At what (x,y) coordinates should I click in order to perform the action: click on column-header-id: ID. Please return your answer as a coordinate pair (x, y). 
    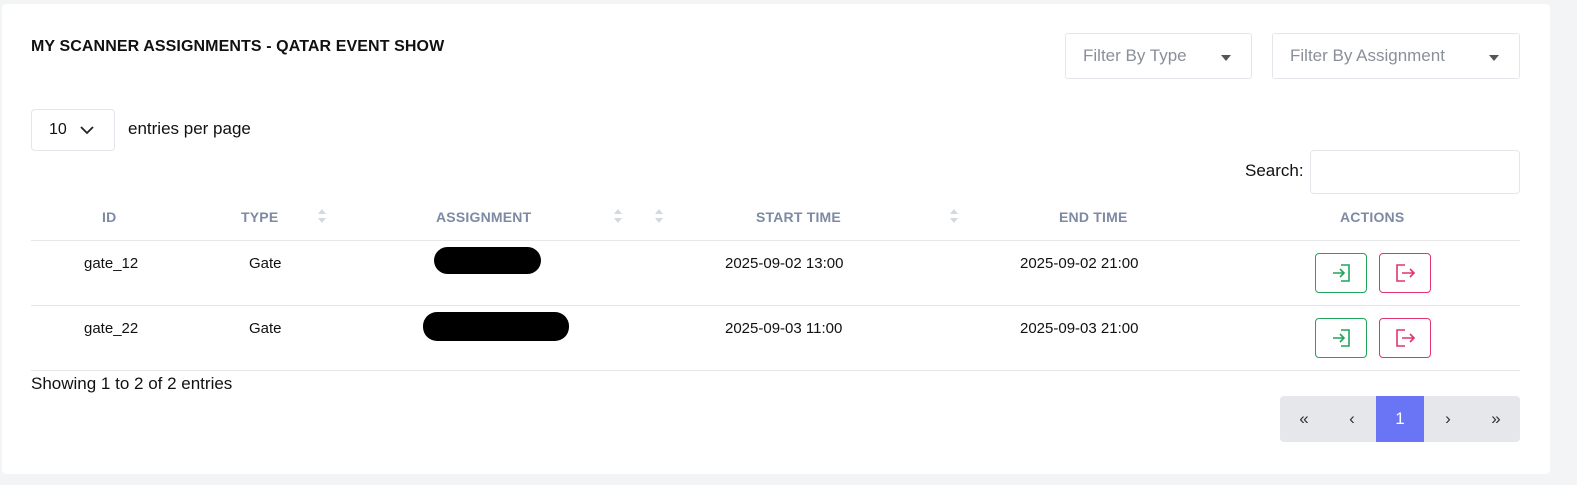
    Looking at the image, I should click on (109, 217).